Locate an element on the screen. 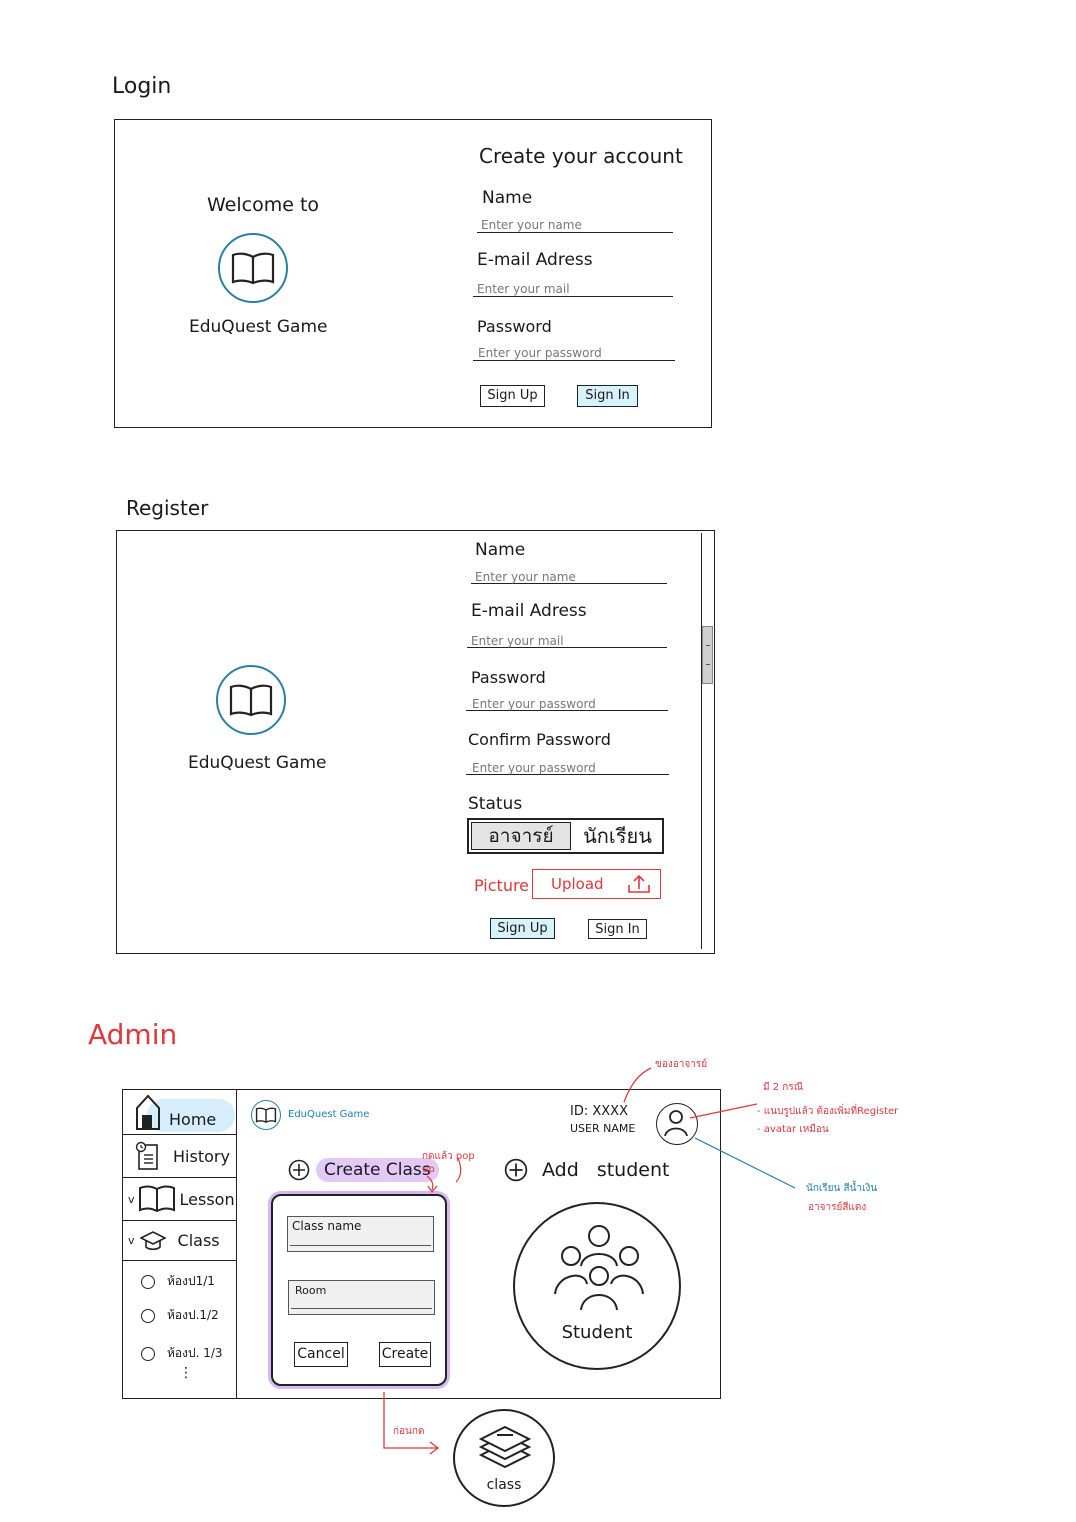 This screenshot has height=1522, width=1076. note-student-color: นักเรียน สีน้ำเงิน is located at coordinates (842, 1188).